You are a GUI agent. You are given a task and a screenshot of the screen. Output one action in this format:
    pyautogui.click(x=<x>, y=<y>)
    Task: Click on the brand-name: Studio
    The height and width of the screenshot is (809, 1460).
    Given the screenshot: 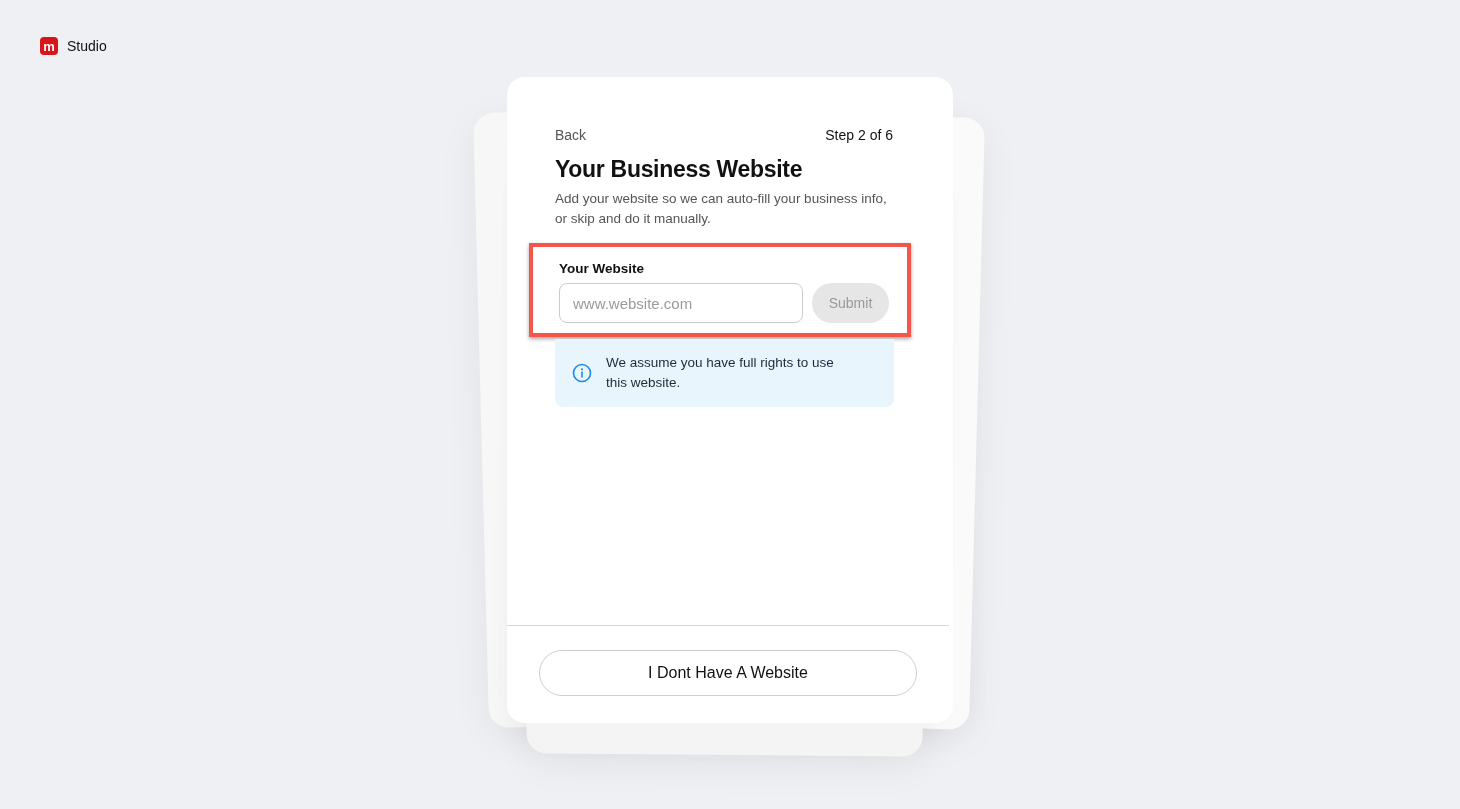 What is the action you would take?
    pyautogui.click(x=87, y=46)
    